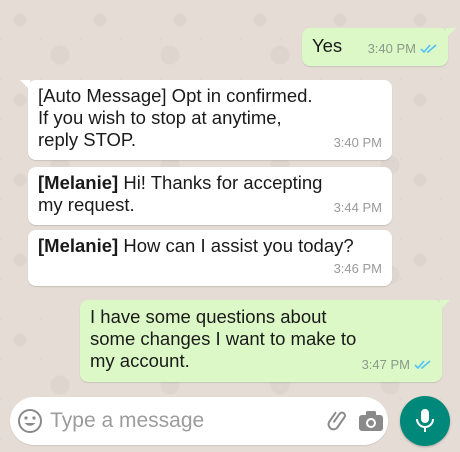  I want to click on message-text-line: [Melanie] How can I assist you today?, so click(210, 246).